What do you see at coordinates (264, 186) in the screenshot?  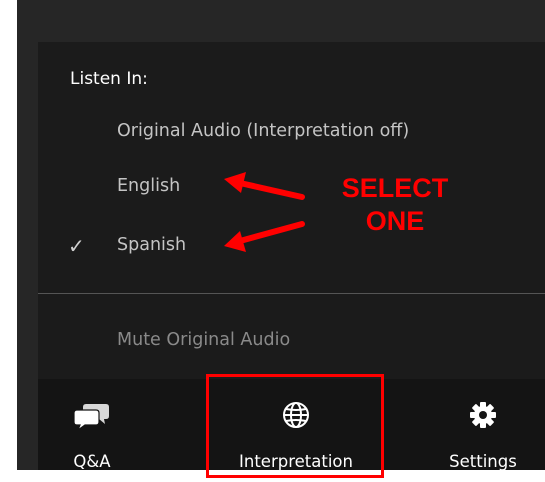 I see `arrow-to-english` at bounding box center [264, 186].